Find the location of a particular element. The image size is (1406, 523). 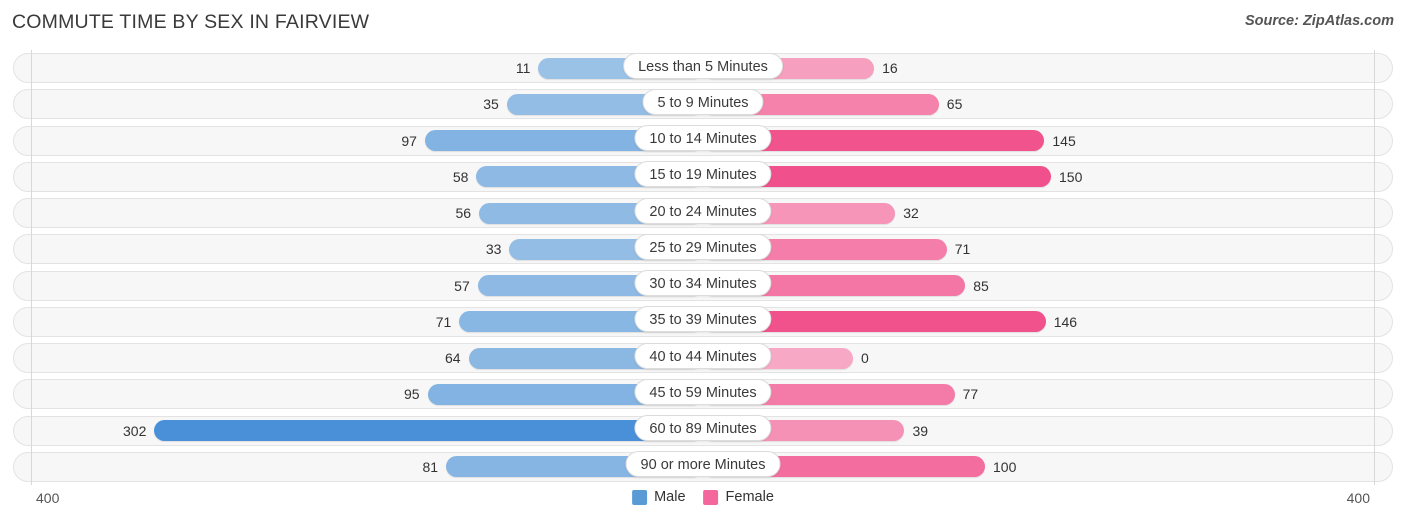

category-label: 30 to 34 Minutes is located at coordinates (703, 283).